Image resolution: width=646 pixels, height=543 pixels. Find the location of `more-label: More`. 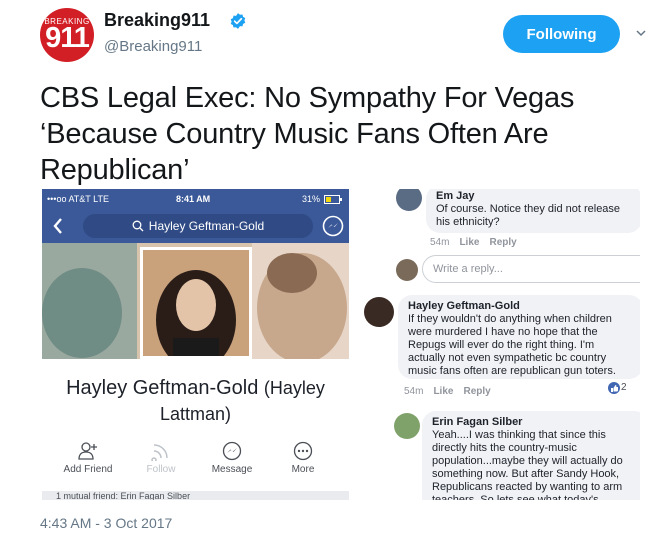

more-label: More is located at coordinates (303, 469).